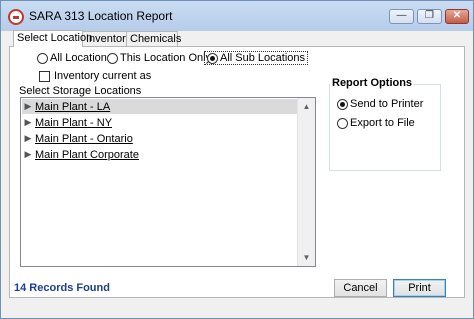 The height and width of the screenshot is (319, 474). What do you see at coordinates (166, 58) in the screenshot?
I see `radio-label: This Location Only` at bounding box center [166, 58].